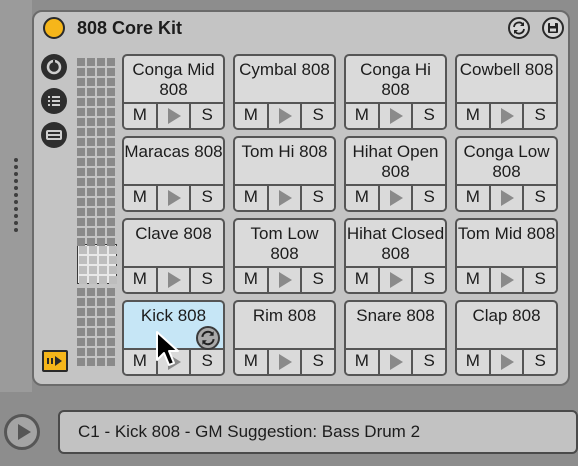 This screenshot has height=466, width=578. I want to click on drum-pad: Cymbal 808 M S, so click(284, 92).